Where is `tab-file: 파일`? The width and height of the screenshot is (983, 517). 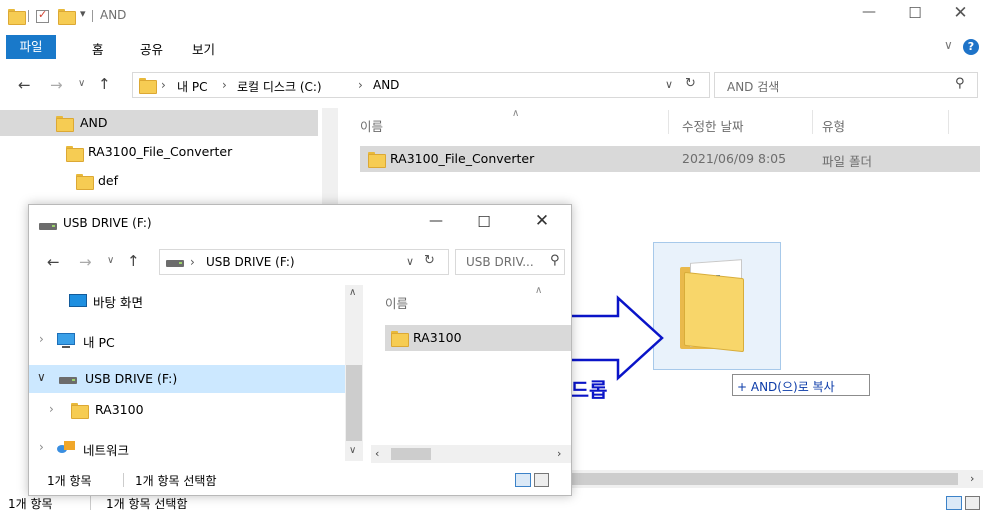 tab-file: 파일 is located at coordinates (31, 47).